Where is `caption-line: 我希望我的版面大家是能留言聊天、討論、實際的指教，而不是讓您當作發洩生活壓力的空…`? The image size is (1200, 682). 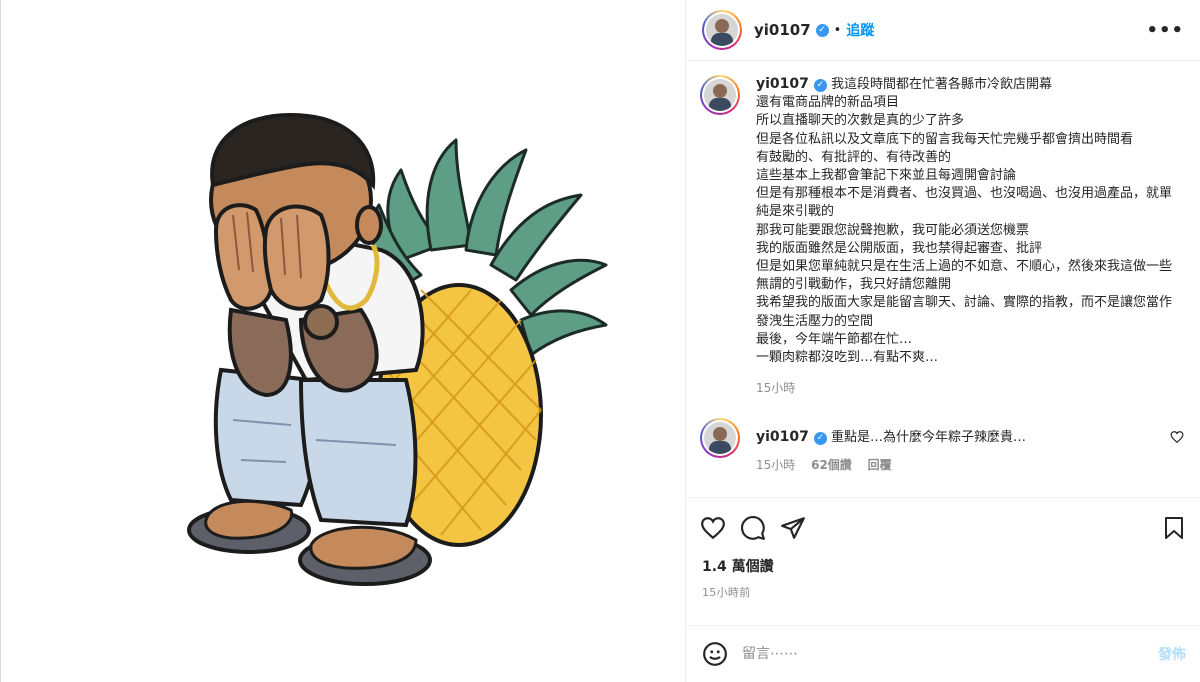 caption-line: 我希望我的版面大家是能留言聊天、討論、實際的指教，而不是讓您當作發洩生活壓力的空… is located at coordinates (964, 312).